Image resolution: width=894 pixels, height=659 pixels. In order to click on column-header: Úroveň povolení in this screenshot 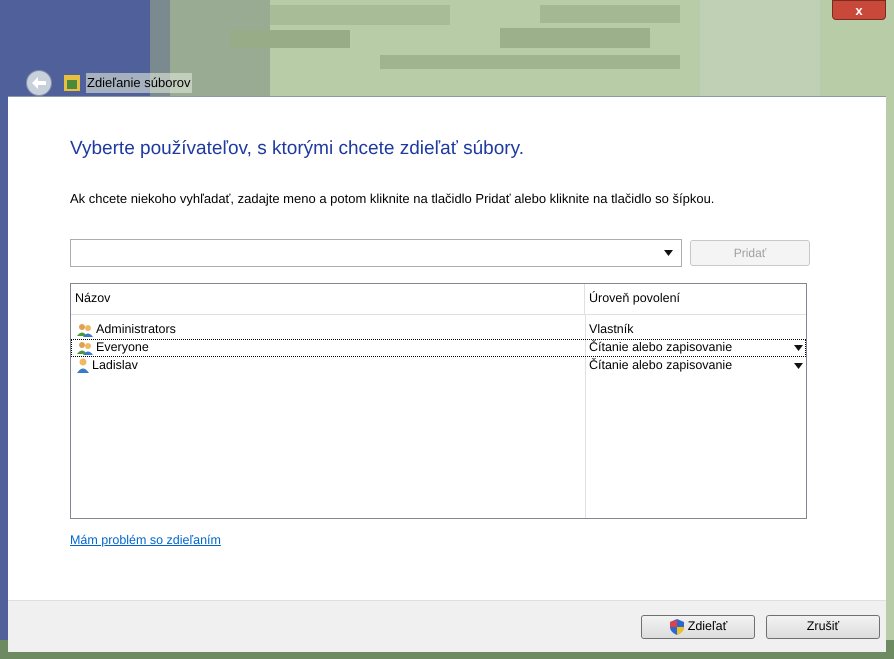, I will do `click(695, 299)`.